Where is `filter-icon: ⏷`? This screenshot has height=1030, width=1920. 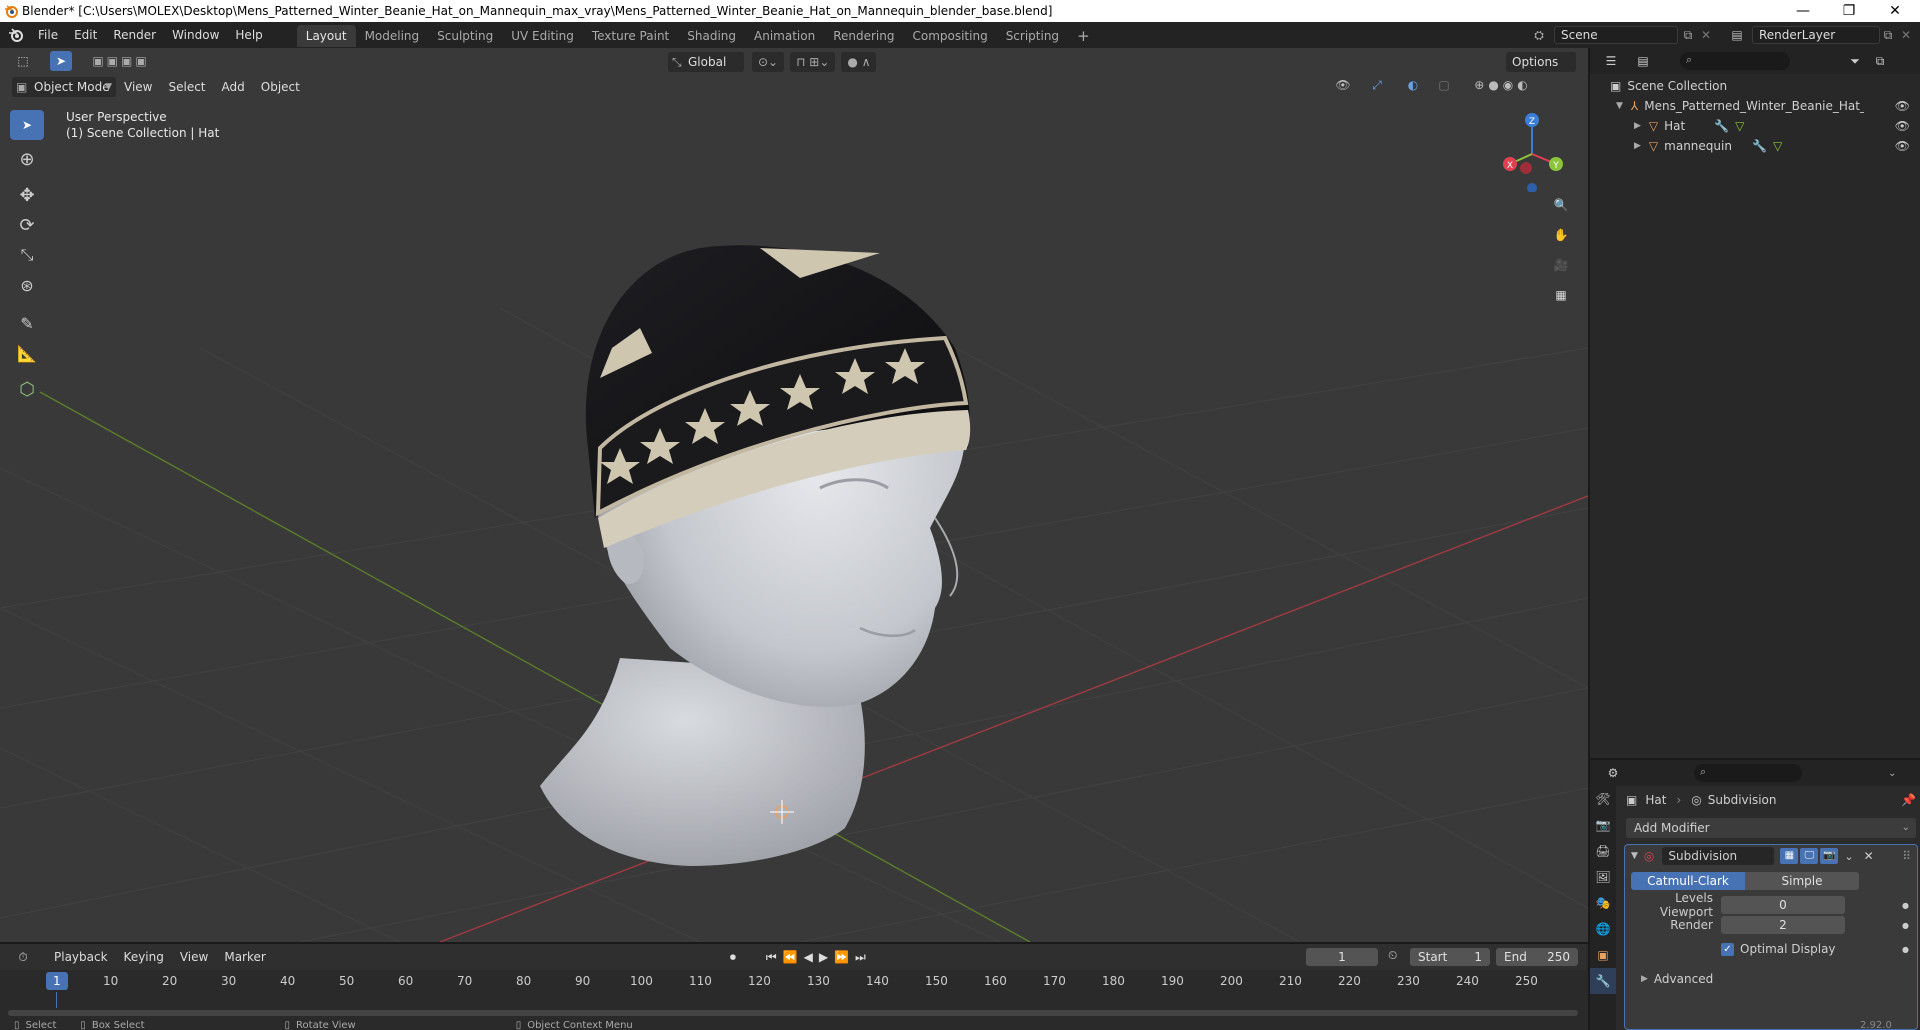
filter-icon: ⏷ is located at coordinates (1855, 61).